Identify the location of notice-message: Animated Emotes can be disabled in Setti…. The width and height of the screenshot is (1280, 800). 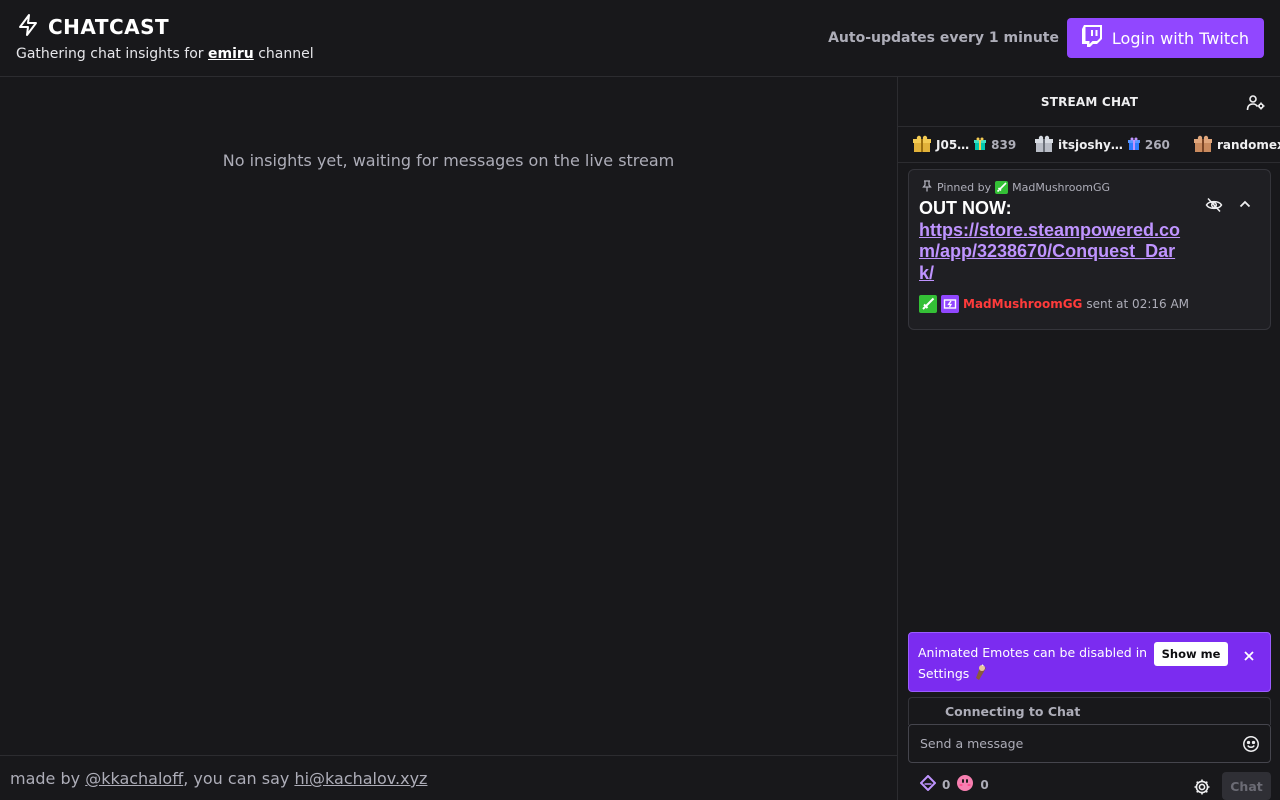
(1033, 663).